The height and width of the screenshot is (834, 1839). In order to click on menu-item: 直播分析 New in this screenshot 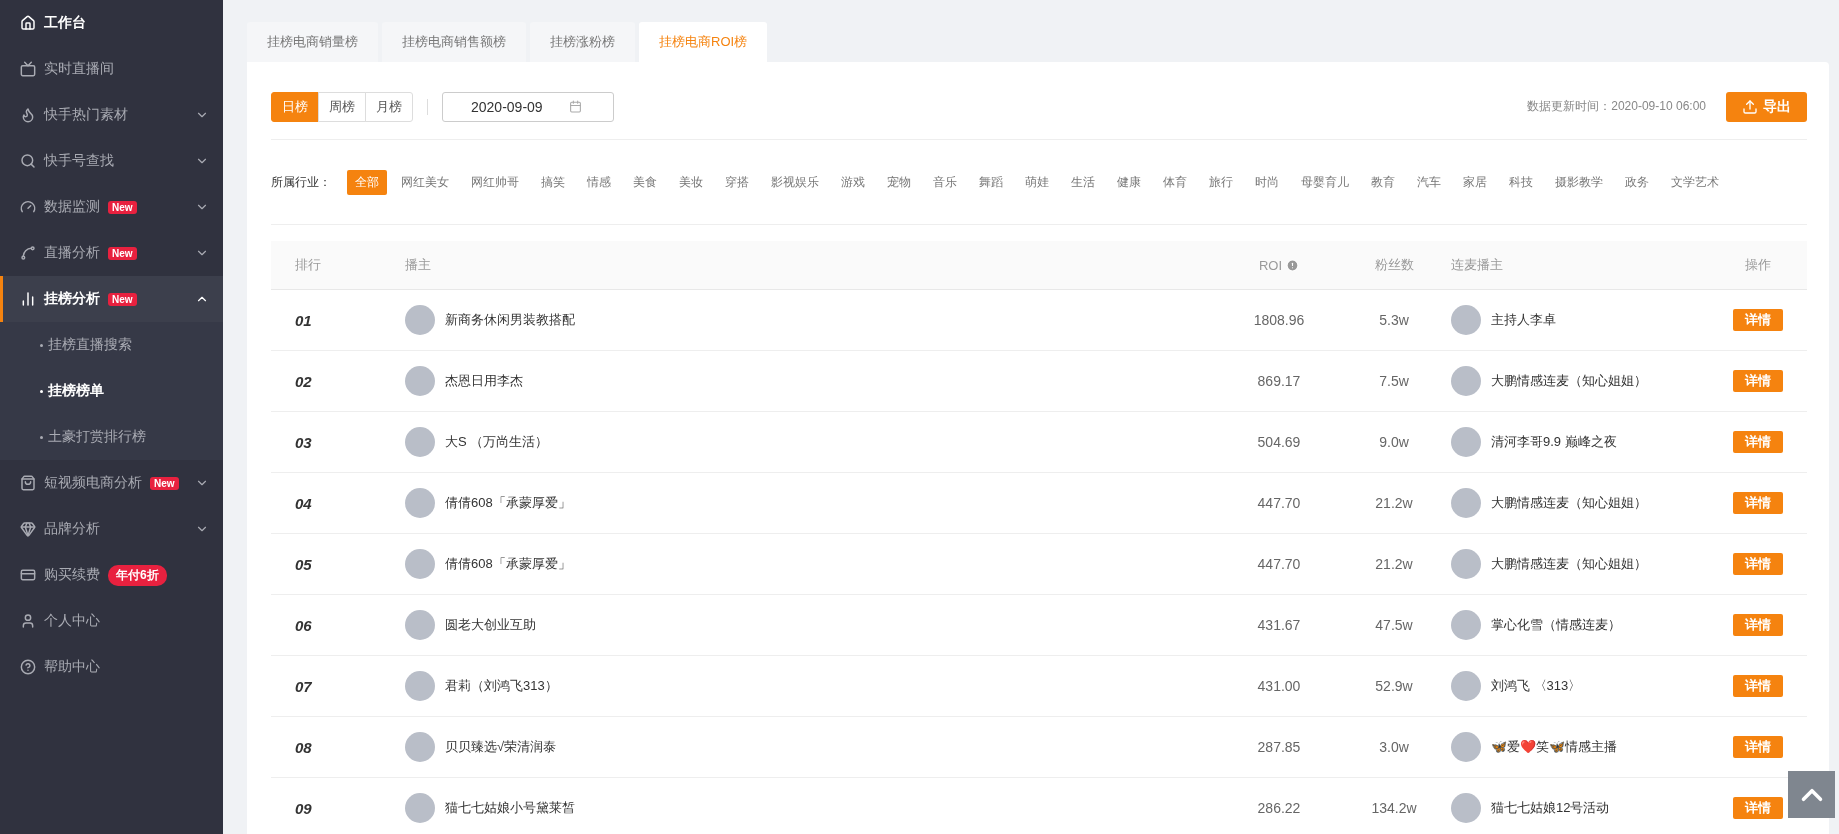, I will do `click(111, 253)`.